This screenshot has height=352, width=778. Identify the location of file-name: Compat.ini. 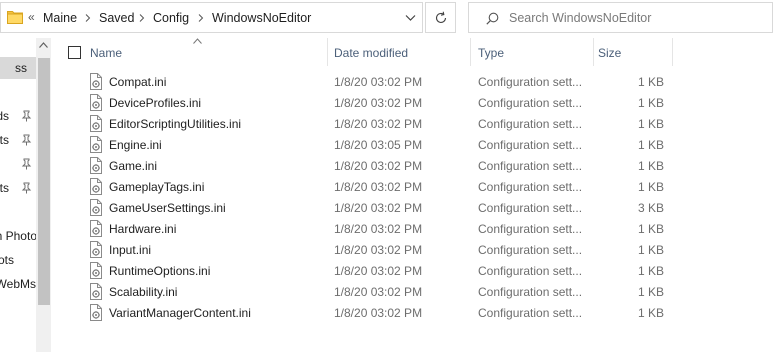
(138, 82).